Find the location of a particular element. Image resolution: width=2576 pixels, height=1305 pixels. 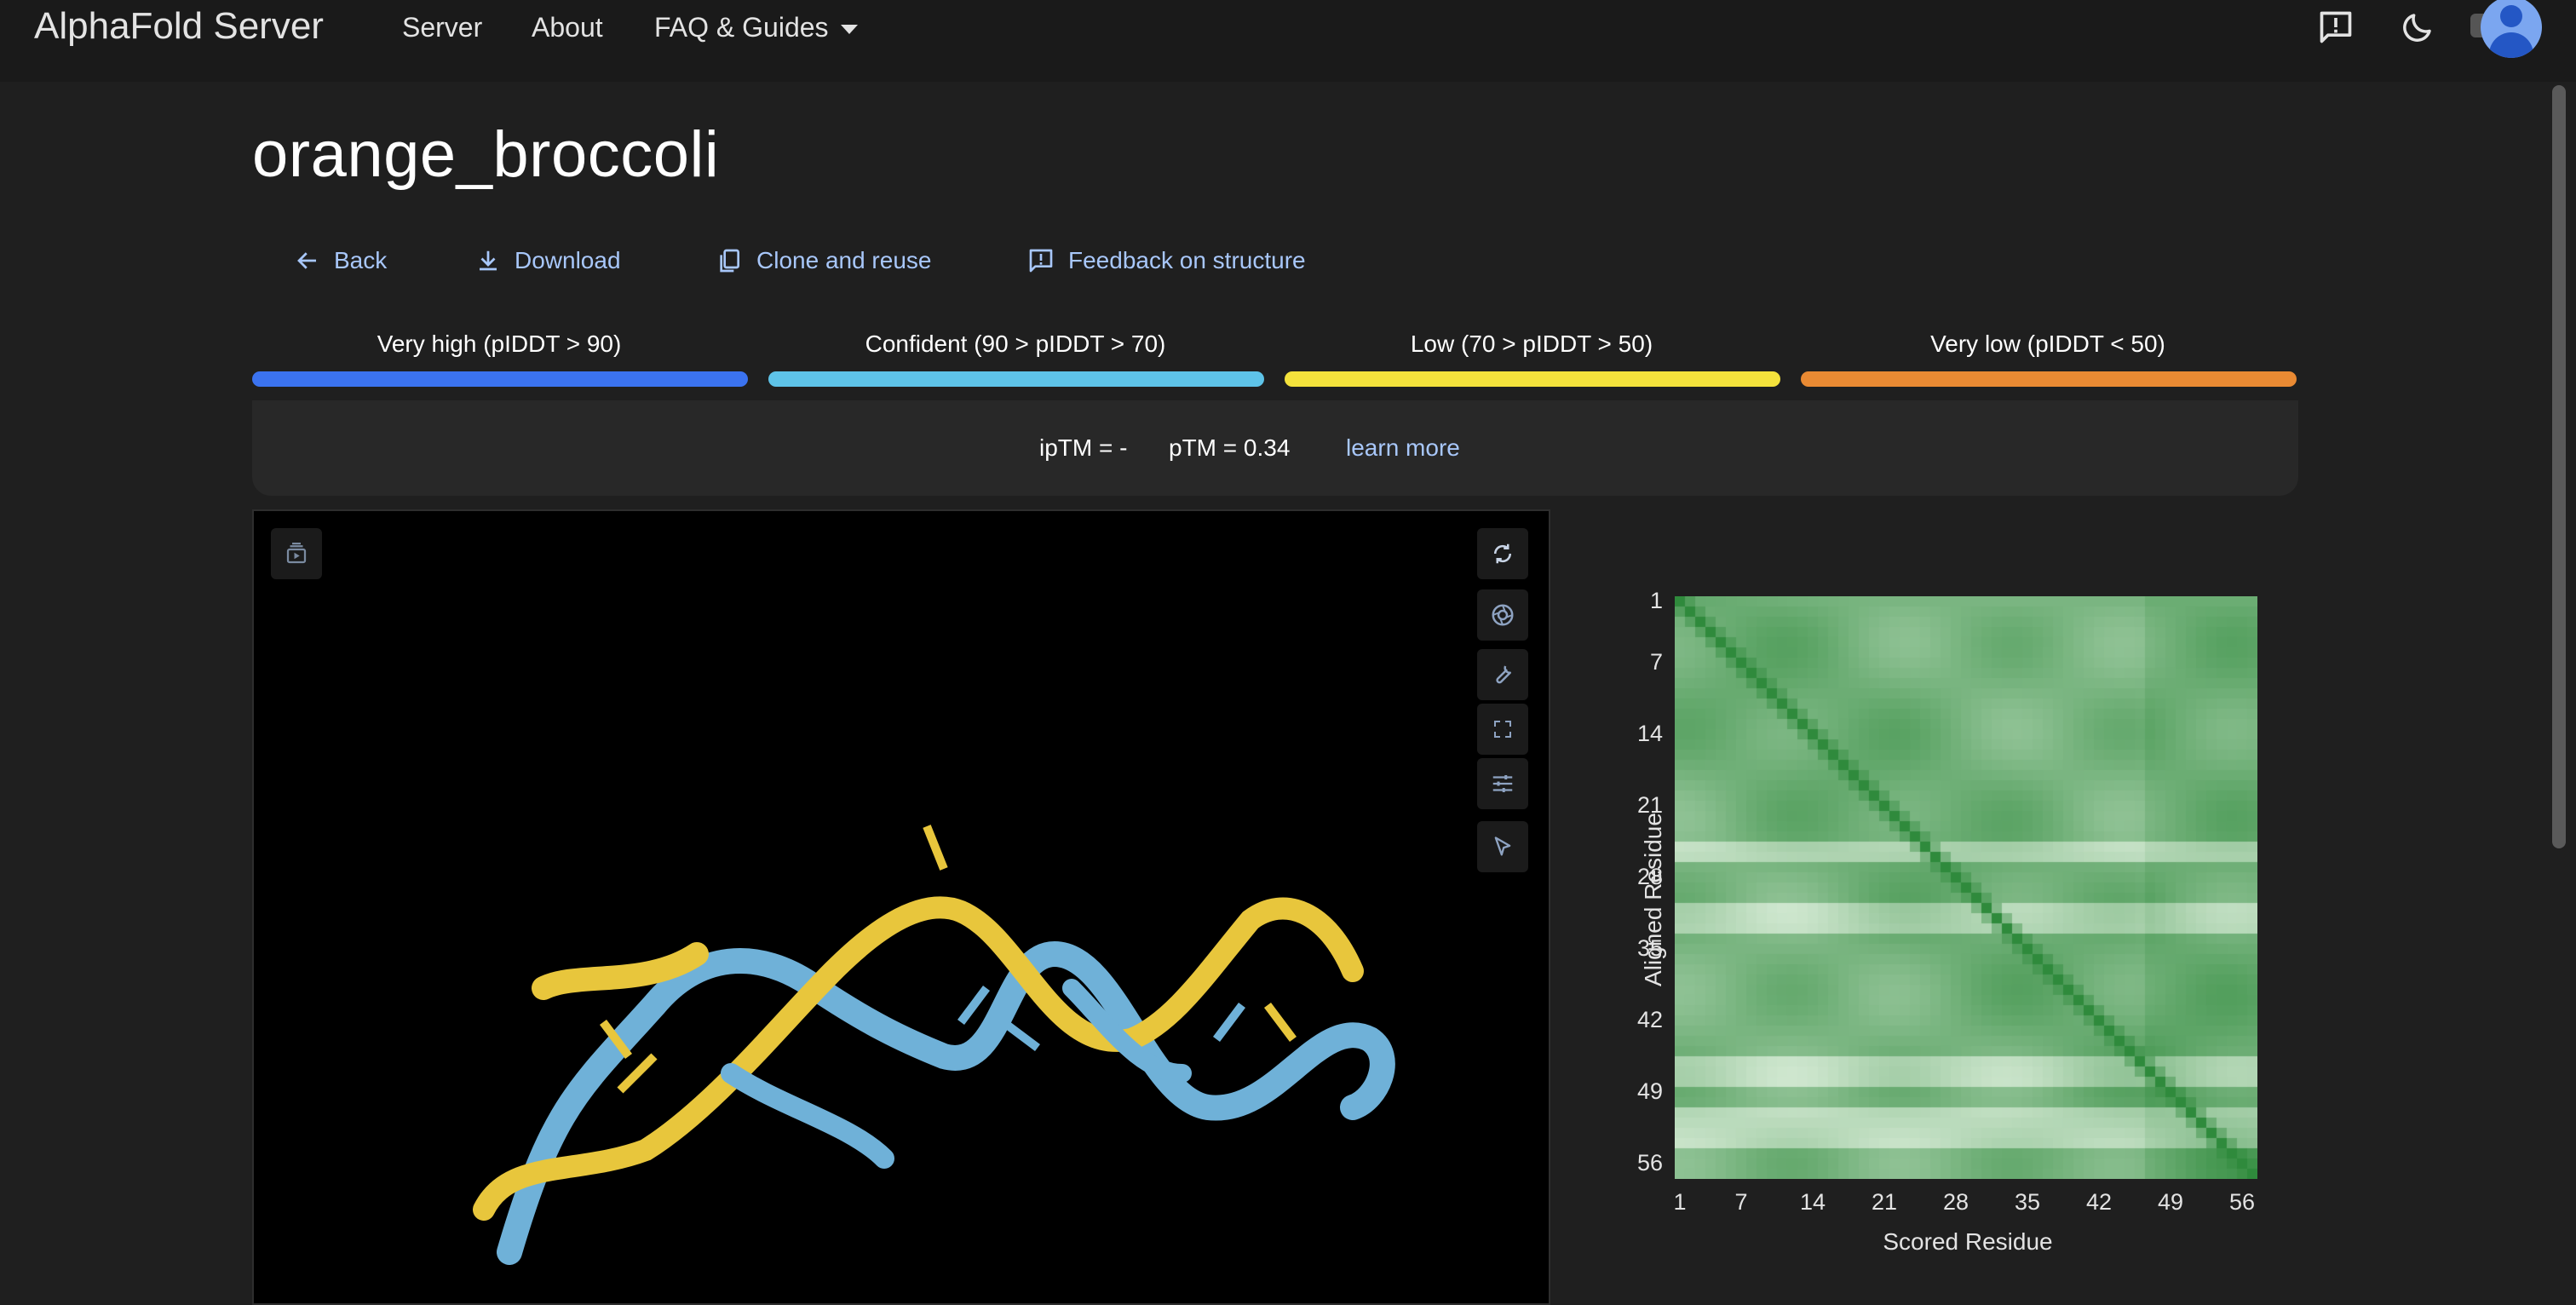

nav-about: About is located at coordinates (568, 27).